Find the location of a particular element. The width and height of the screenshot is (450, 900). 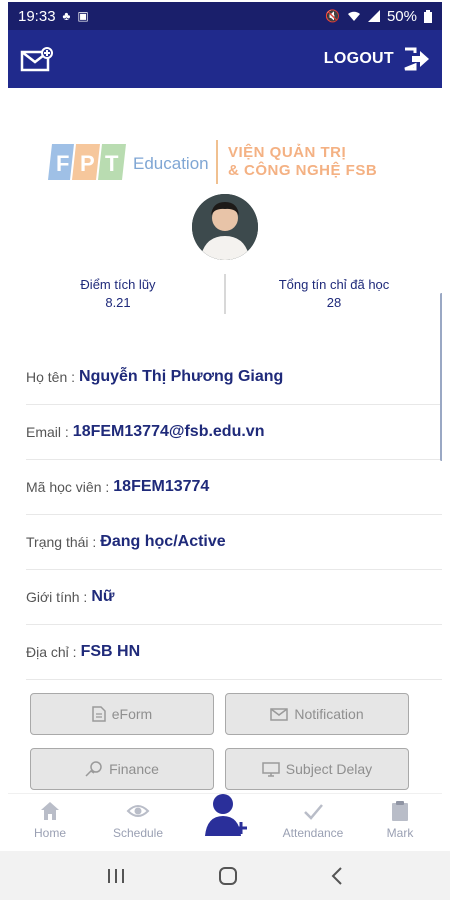

notification-label: Notification is located at coordinates (329, 714).